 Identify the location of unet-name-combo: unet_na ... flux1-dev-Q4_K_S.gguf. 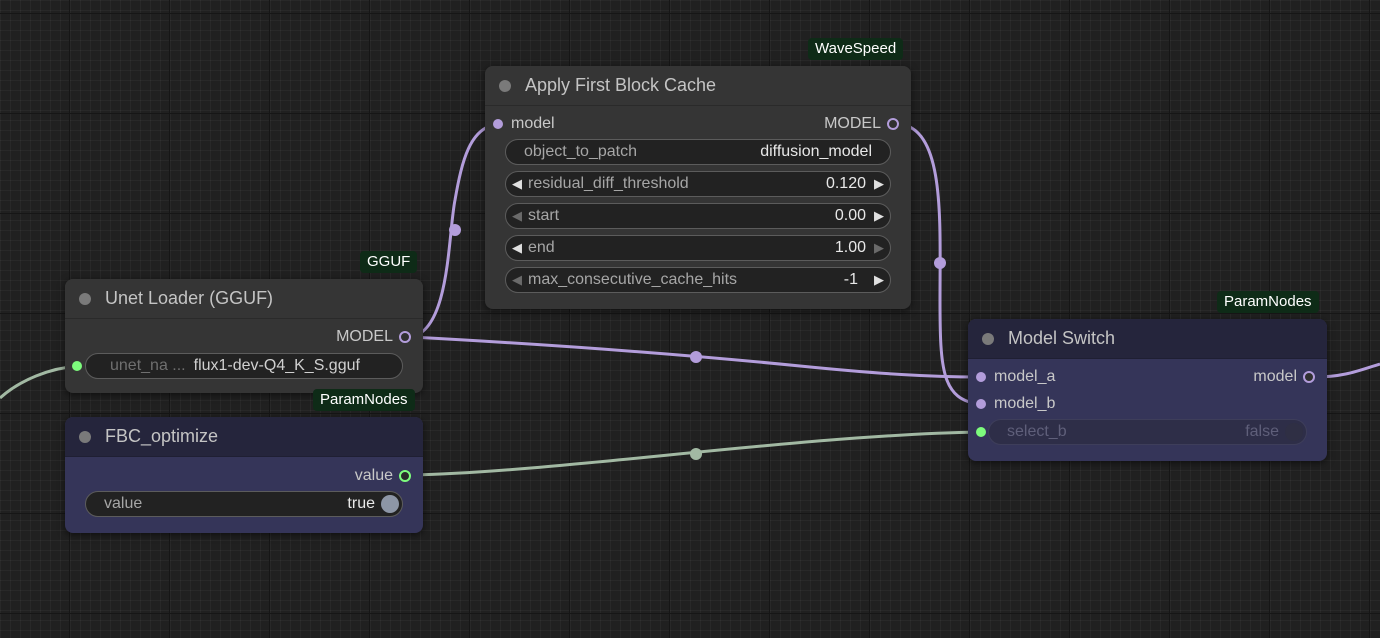
(244, 366).